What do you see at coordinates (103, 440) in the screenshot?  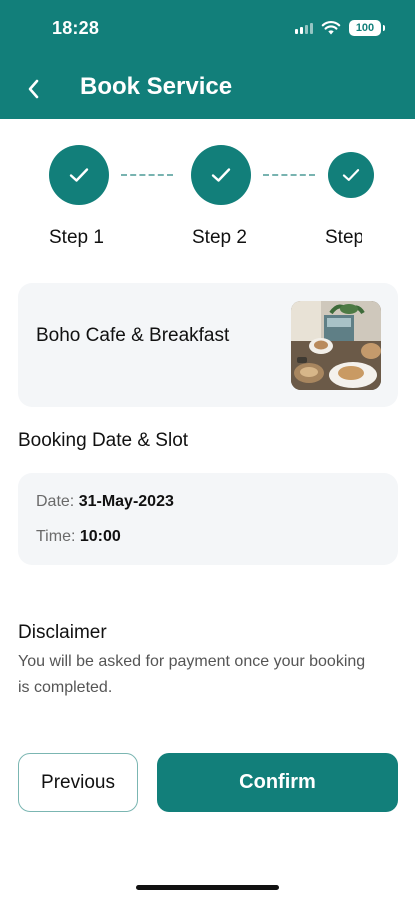 I see `booking-section-title: Booking Date & Slot` at bounding box center [103, 440].